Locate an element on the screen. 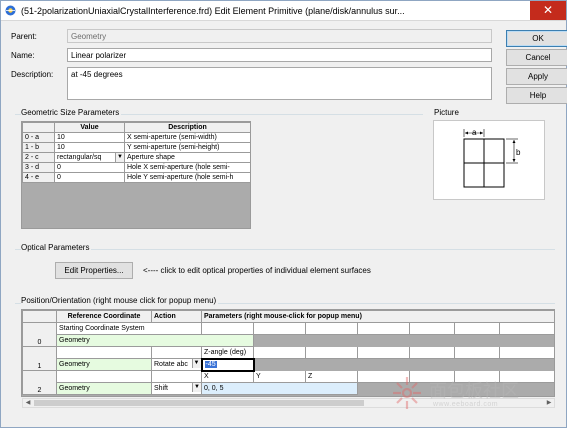  watermark-text: 面包板社区 is located at coordinates (474, 391).